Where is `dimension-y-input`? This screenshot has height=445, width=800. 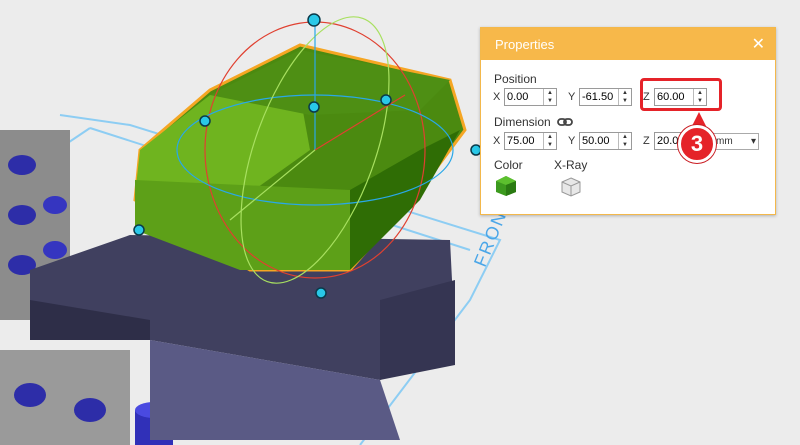
dimension-y-input is located at coordinates (599, 141).